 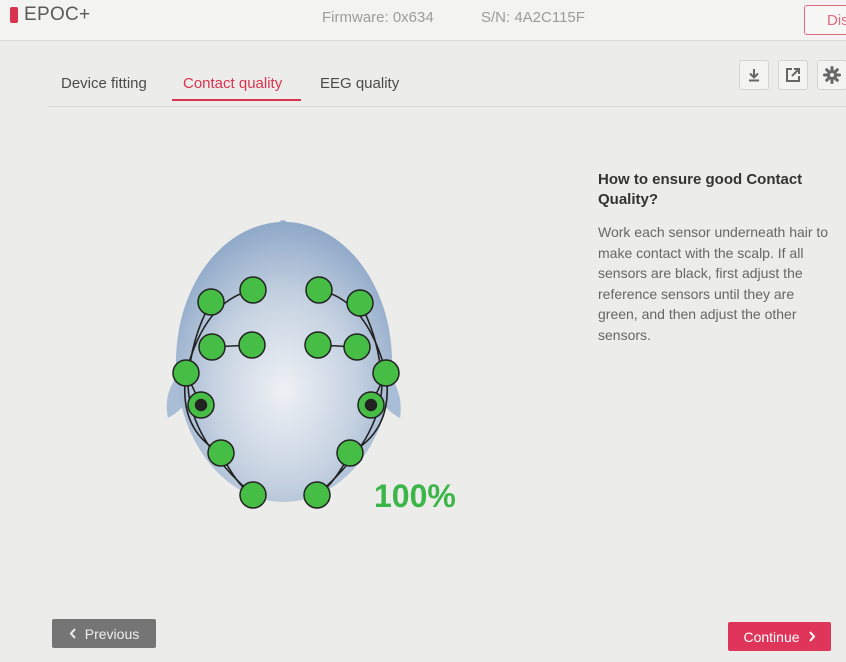 I want to click on active-tab-indicator, so click(x=236, y=100).